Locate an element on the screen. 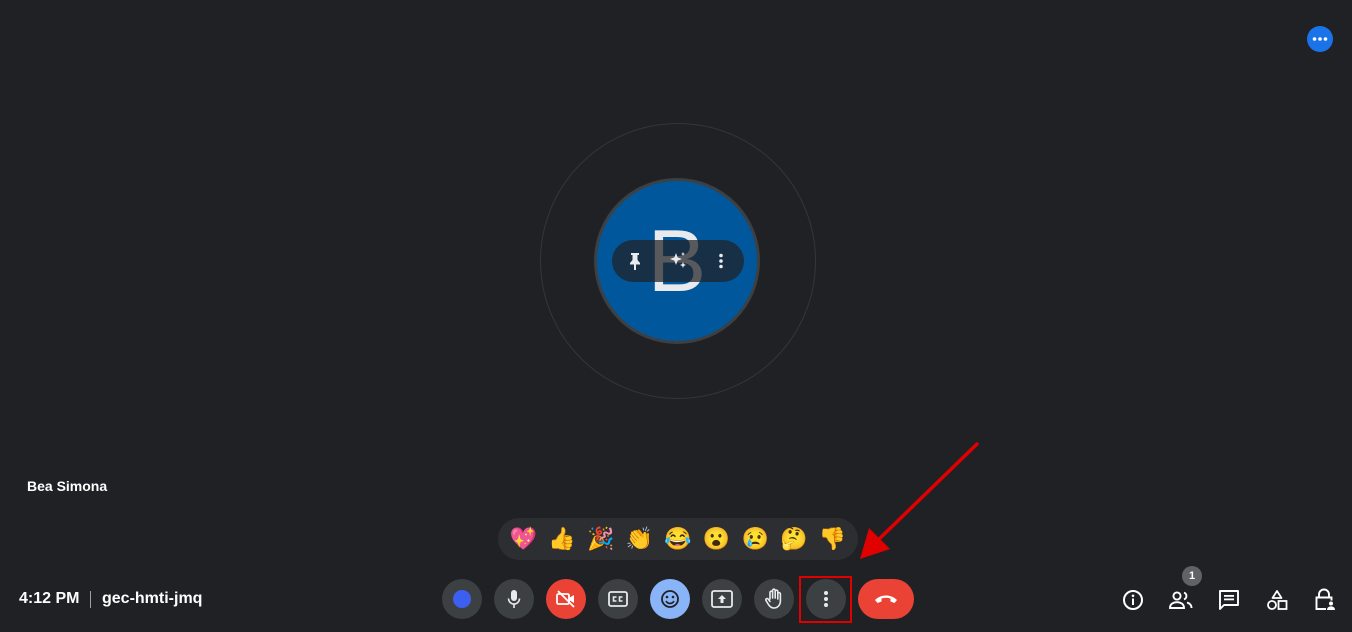 The image size is (1352, 632). meeting-code: gec-hmti-jmq is located at coordinates (152, 598).